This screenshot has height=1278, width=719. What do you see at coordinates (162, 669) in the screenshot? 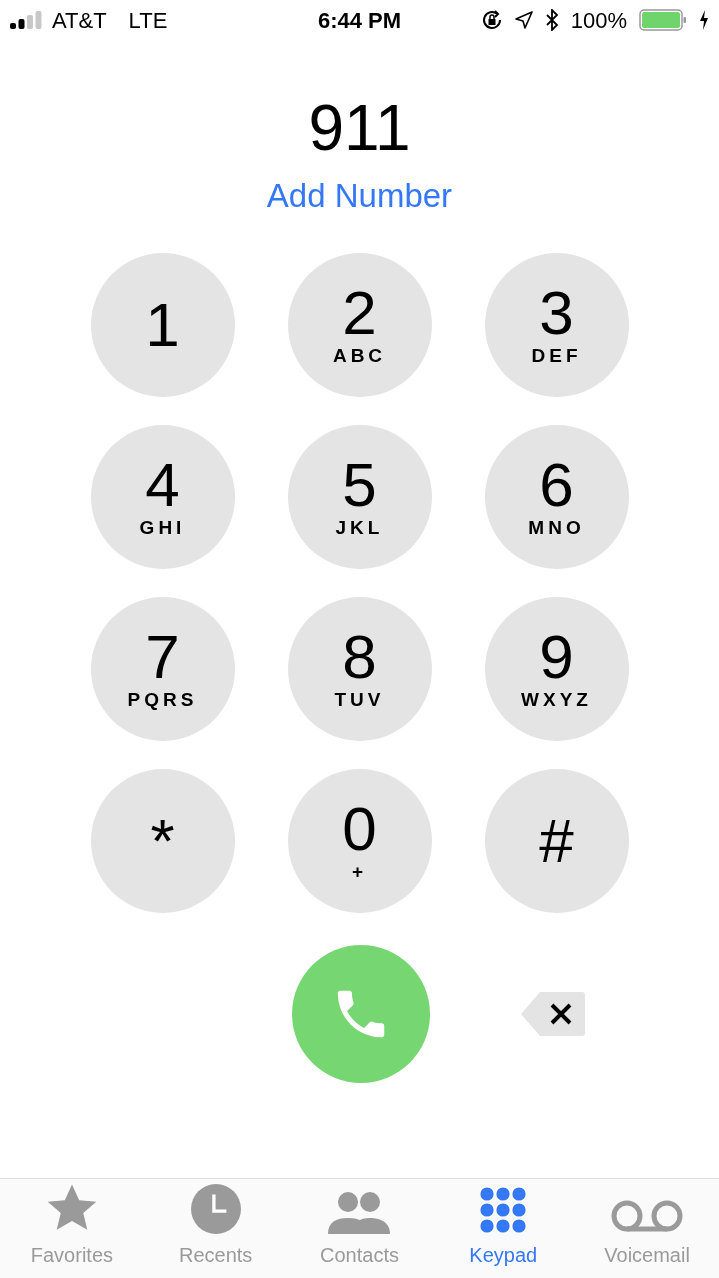
I see `dial-key: 7 PQRS` at bounding box center [162, 669].